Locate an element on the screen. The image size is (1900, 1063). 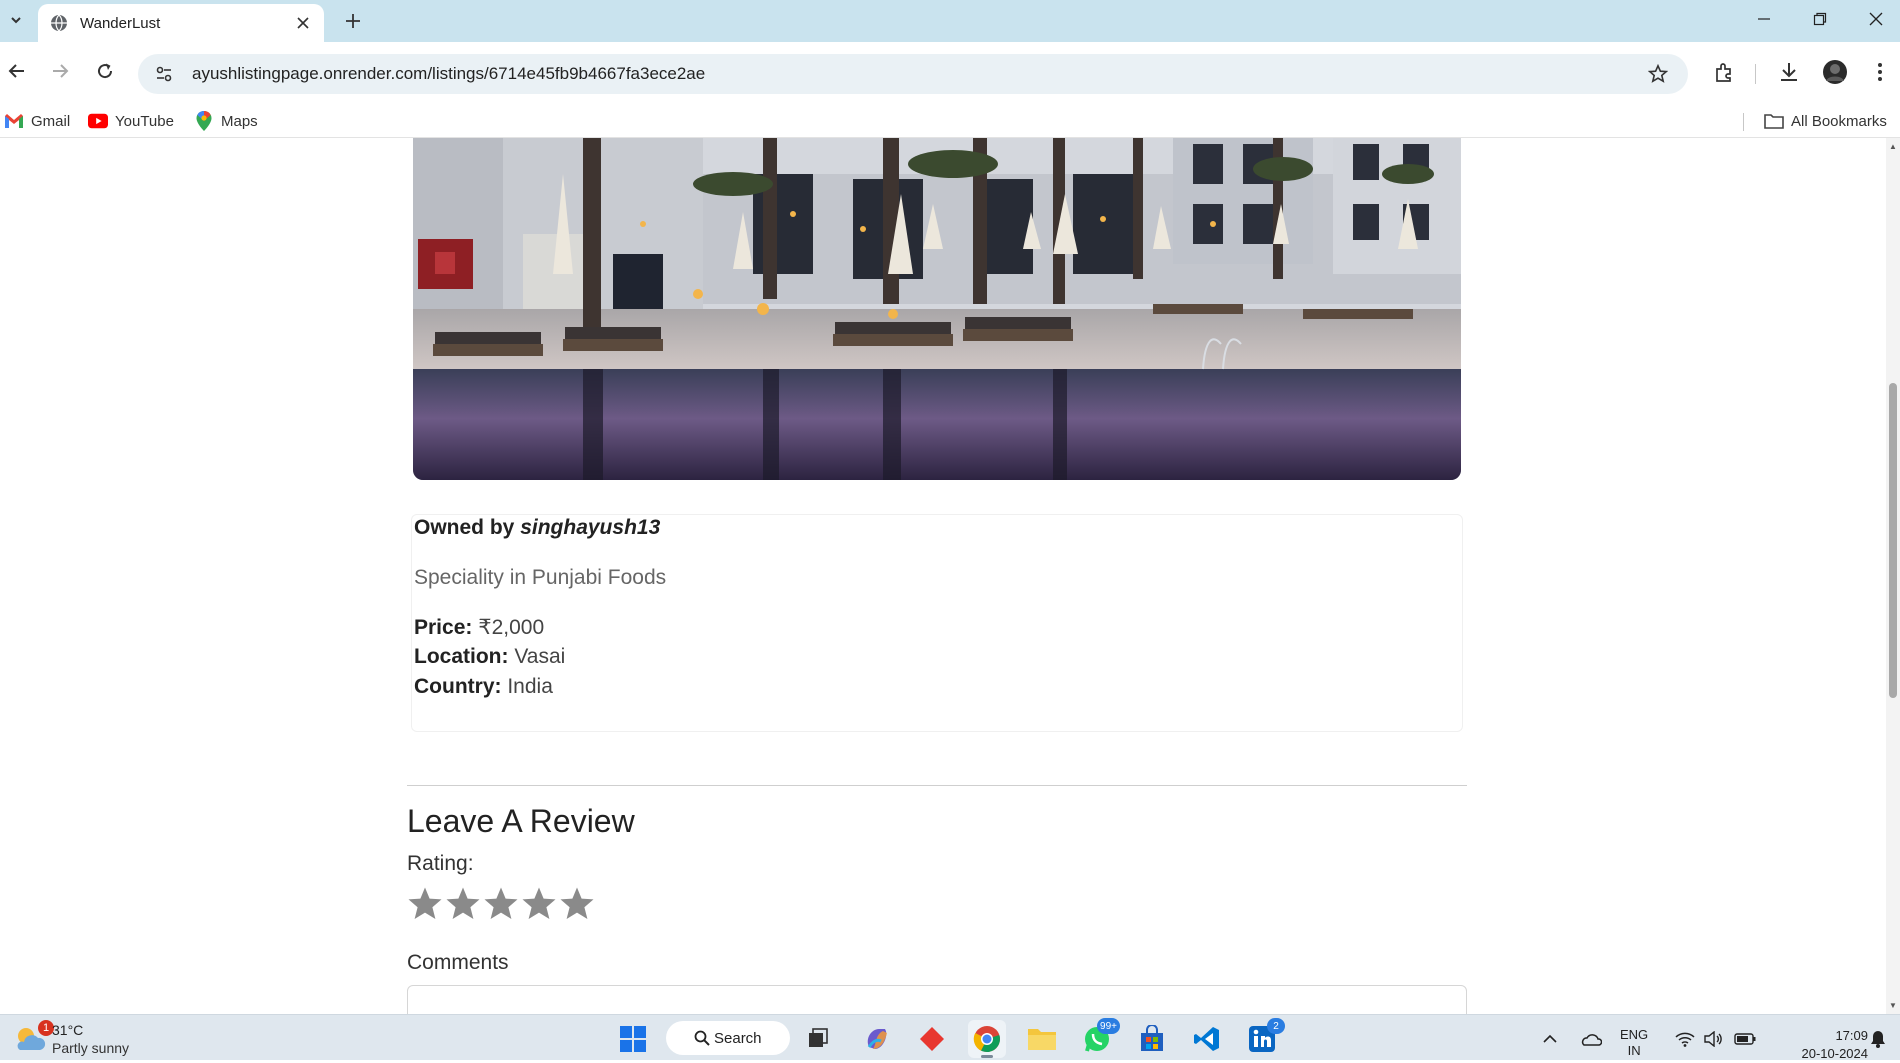
clock-date: 20-10-2024 is located at coordinates (1835, 1053).